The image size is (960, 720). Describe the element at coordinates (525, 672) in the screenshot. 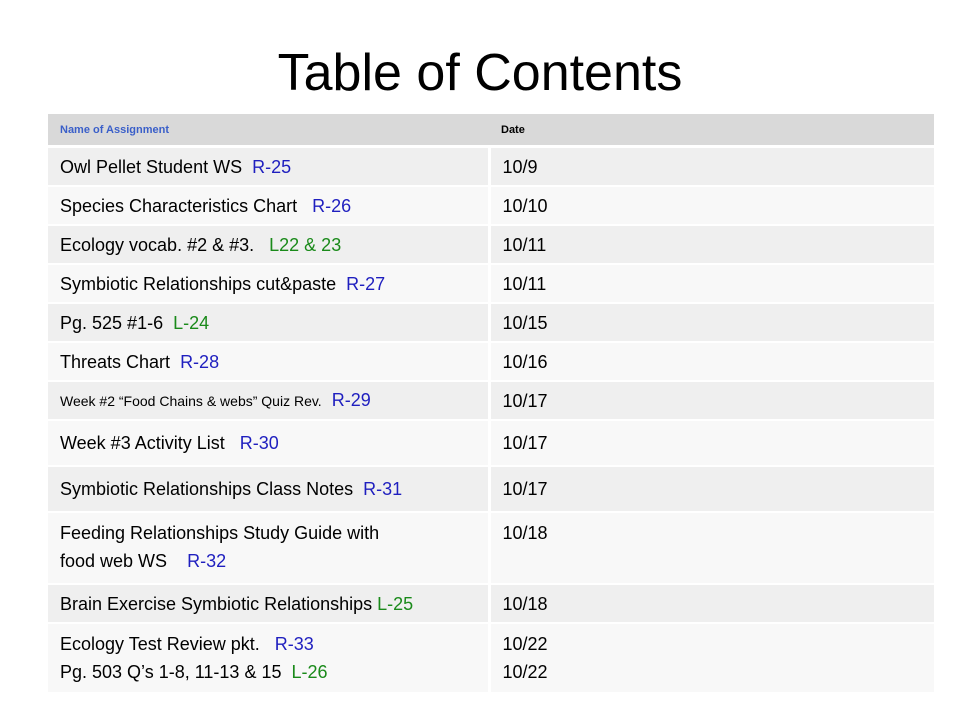

I see `date-line2: 10/22` at that location.